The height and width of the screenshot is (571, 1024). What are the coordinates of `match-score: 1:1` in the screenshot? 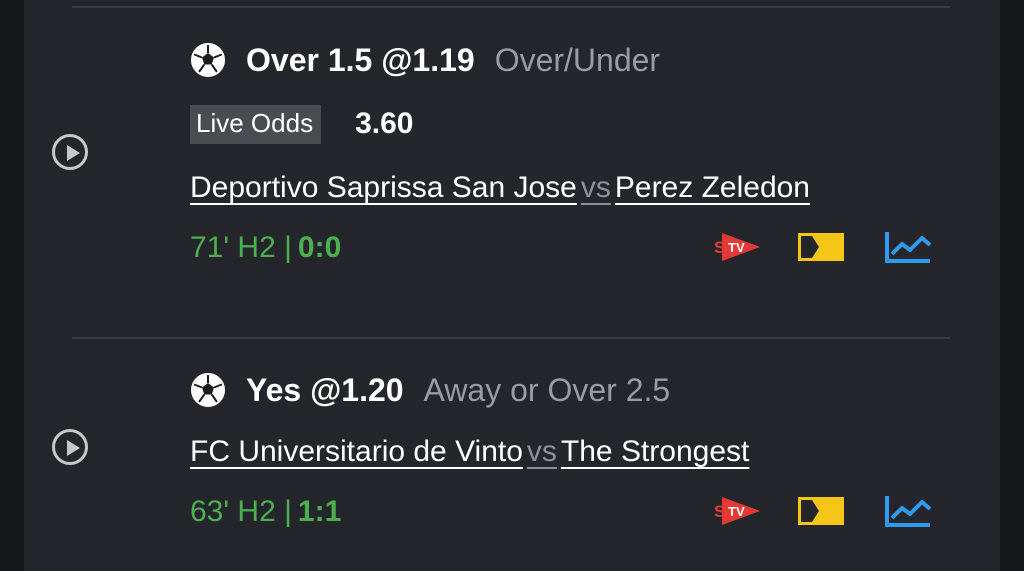 It's located at (319, 511).